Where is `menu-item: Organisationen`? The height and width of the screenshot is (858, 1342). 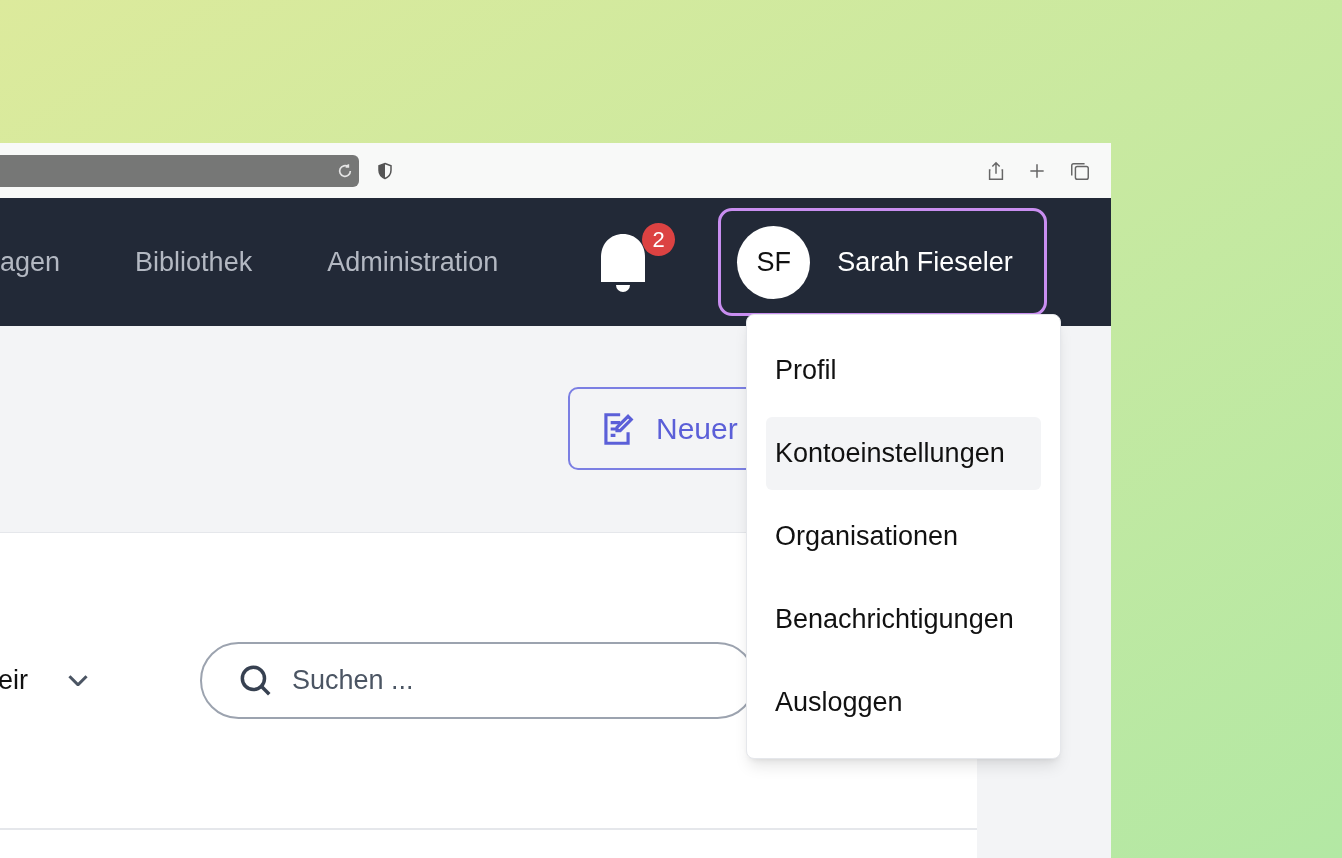
menu-item: Organisationen is located at coordinates (903, 536).